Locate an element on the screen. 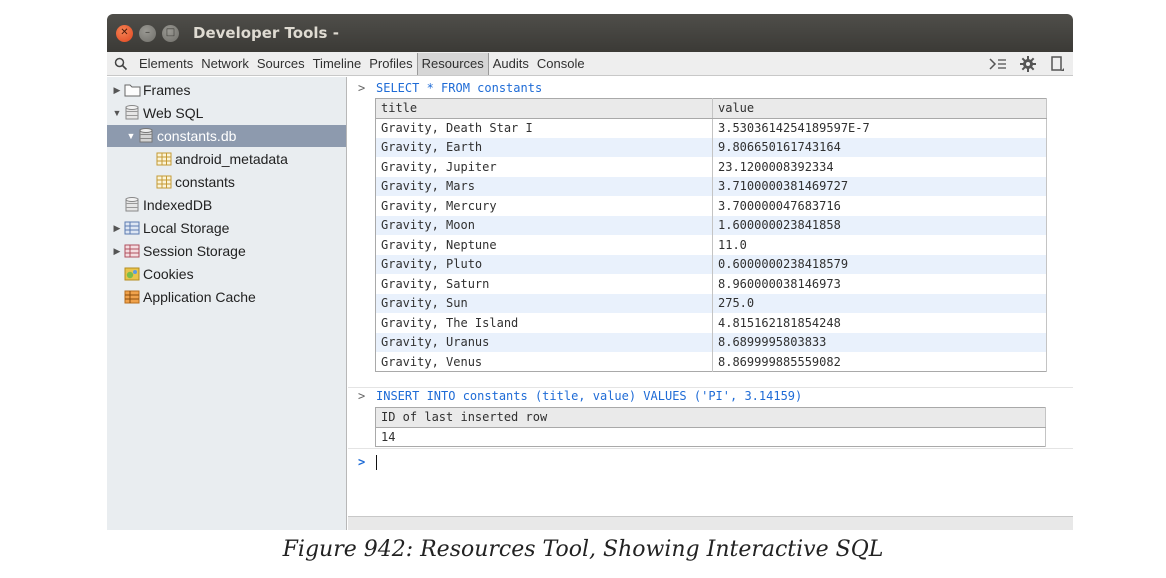  sidebar-item-session-storage: ▶ Session Storage is located at coordinates (178, 251).